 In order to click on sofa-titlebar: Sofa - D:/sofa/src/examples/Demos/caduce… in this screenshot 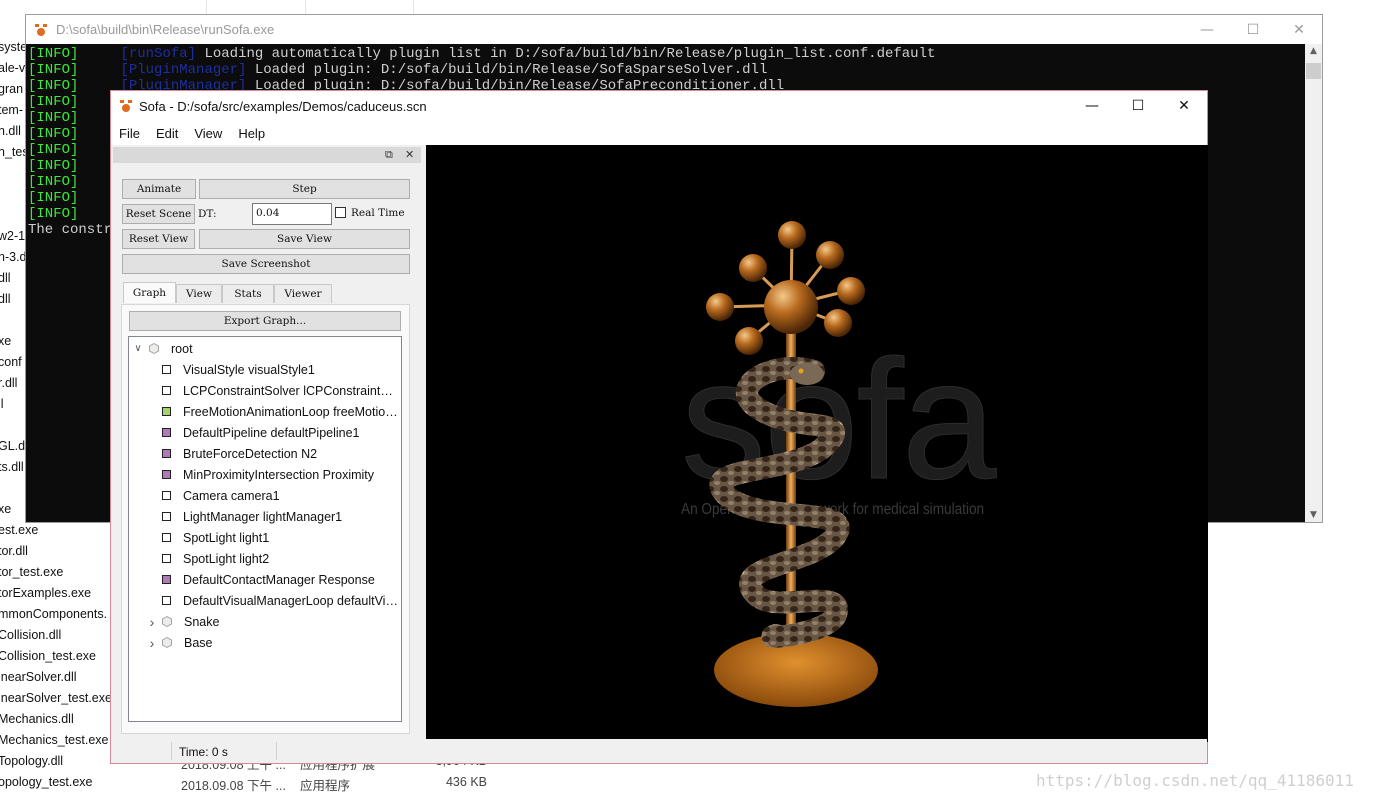, I will do `click(659, 106)`.